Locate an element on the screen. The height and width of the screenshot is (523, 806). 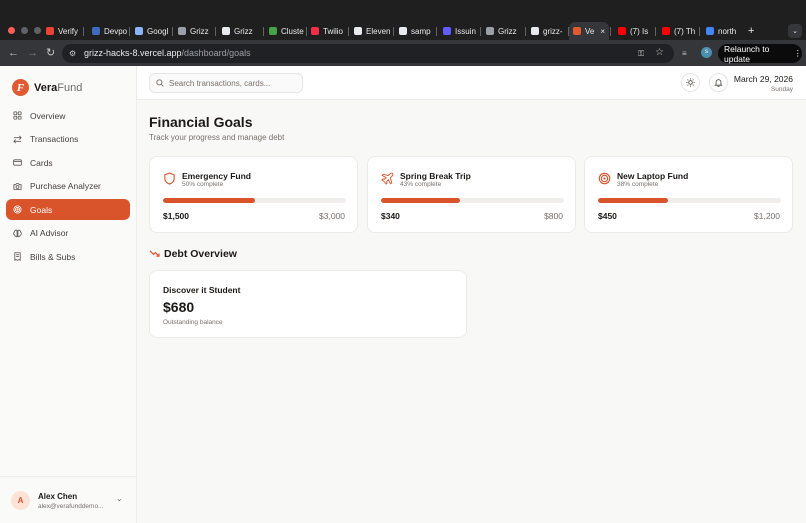
sidebar-item-label: Goals is located at coordinates (41, 209).